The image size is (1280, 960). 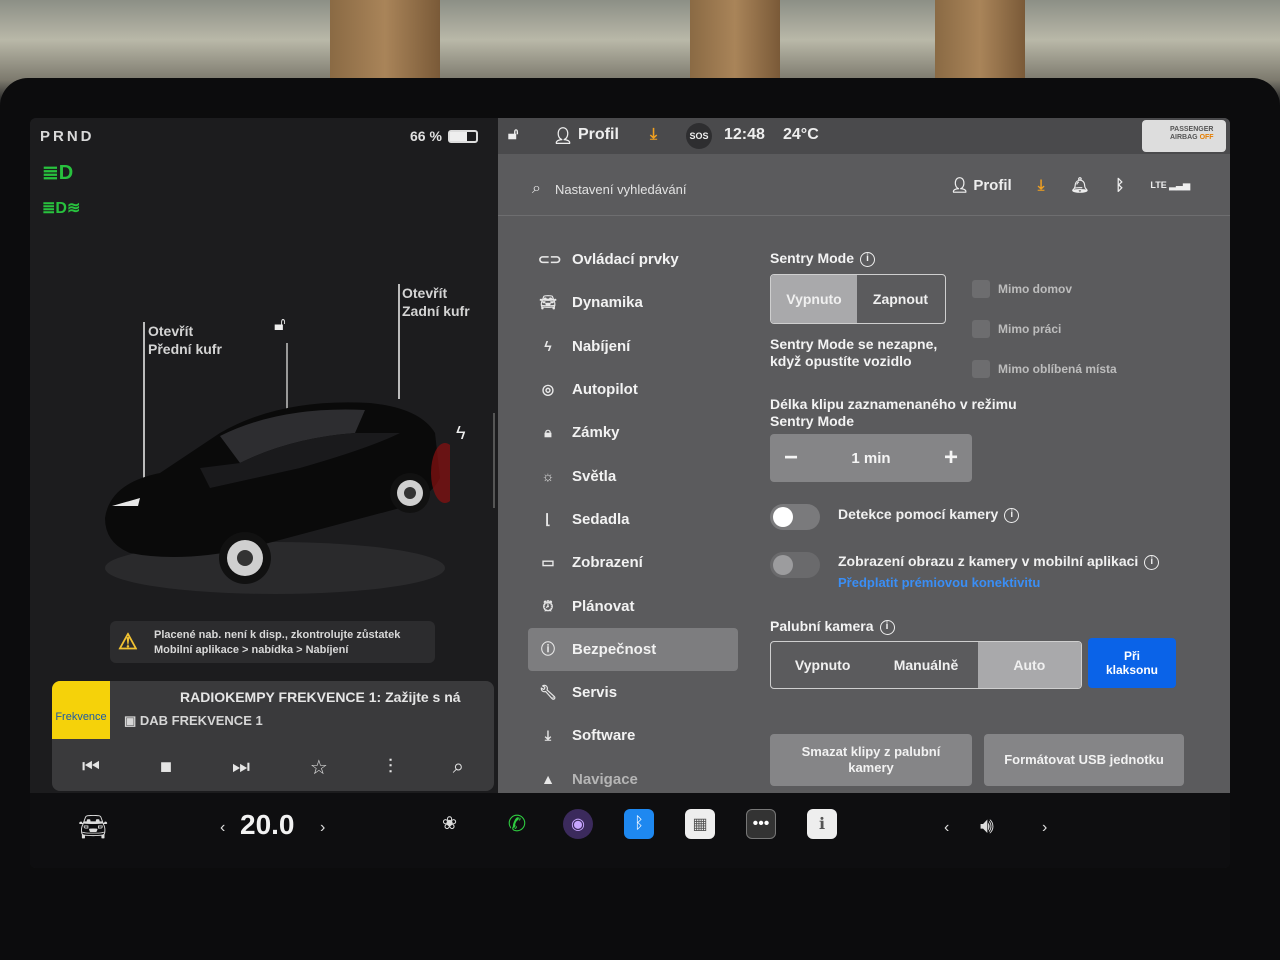 I want to click on settings-search: ⌕ Nastavení vyhledávání, so click(x=609, y=189).